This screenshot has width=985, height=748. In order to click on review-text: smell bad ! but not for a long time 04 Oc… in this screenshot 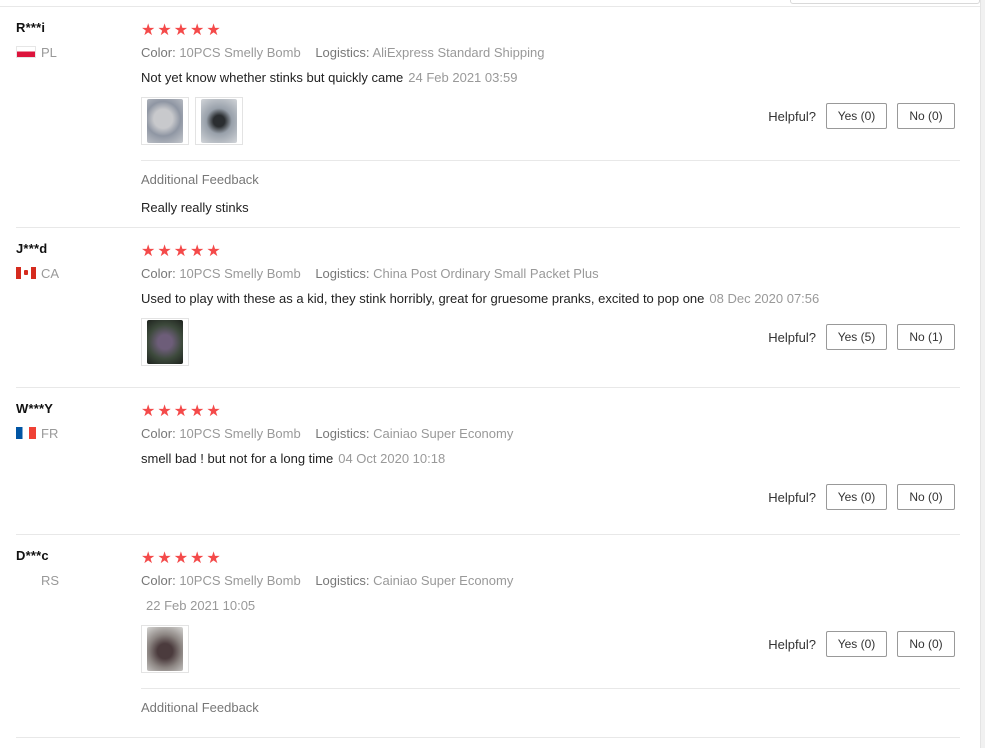, I will do `click(293, 458)`.